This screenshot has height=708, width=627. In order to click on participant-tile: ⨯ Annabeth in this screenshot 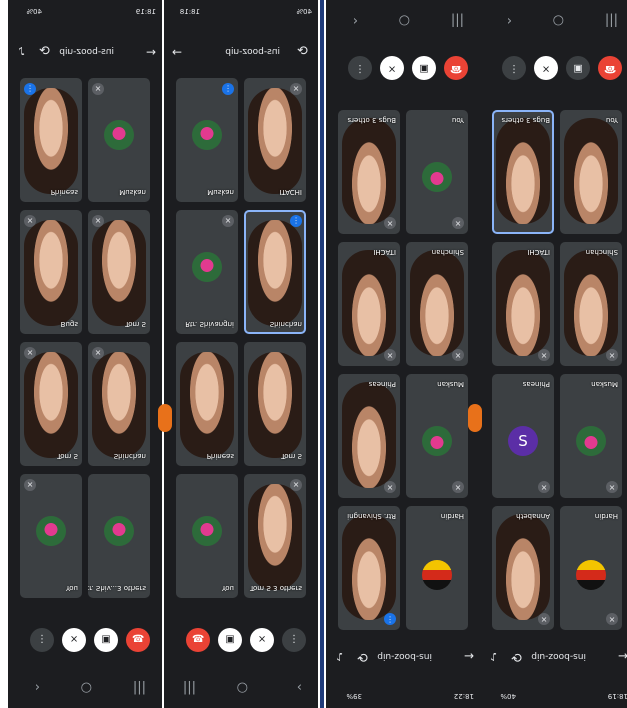, I will do `click(523, 568)`.